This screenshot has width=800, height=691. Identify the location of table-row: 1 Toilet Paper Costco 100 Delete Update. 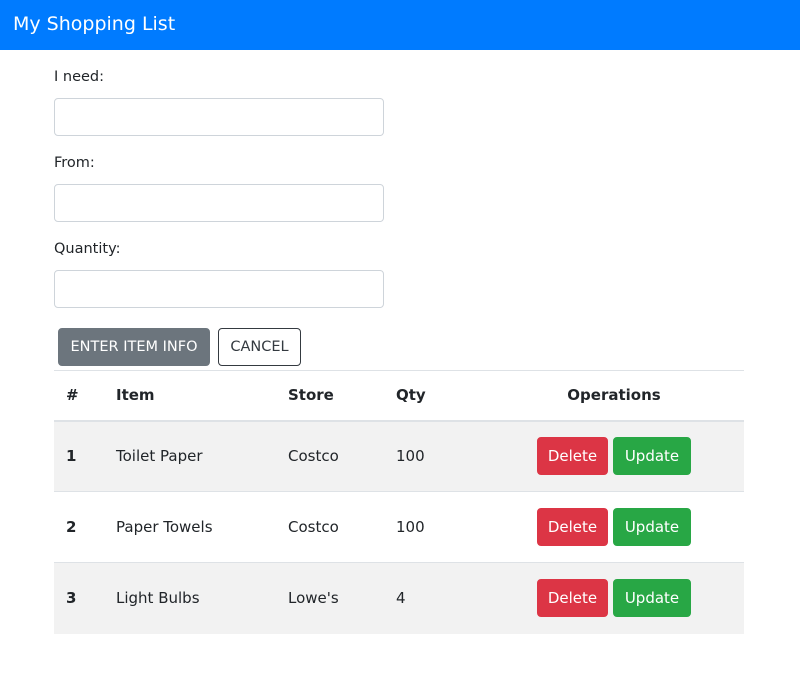
(399, 456).